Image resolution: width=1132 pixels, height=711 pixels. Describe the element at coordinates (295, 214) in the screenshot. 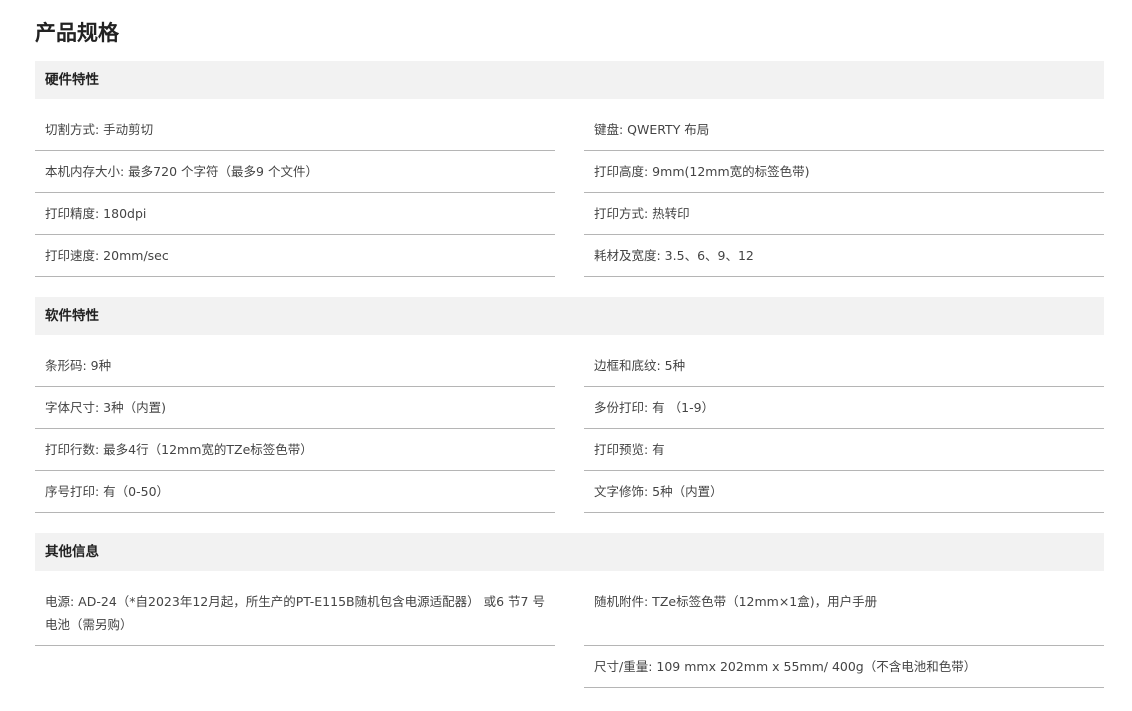

I see `spec-row: 打印精度: 180dpi` at that location.